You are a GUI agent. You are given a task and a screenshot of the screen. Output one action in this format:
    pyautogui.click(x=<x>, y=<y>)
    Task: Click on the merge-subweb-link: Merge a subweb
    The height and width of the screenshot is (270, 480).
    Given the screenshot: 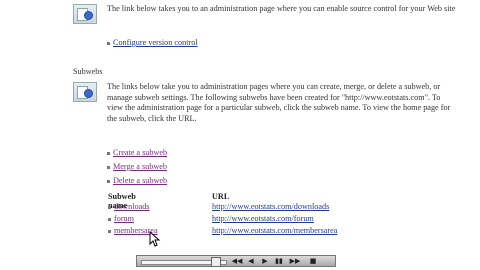 What is the action you would take?
    pyautogui.click(x=140, y=166)
    